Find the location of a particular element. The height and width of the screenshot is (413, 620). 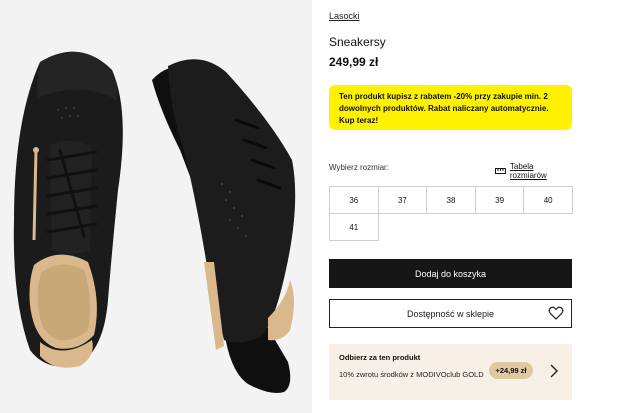

size-table-link: Tabela rozmiarów is located at coordinates (533, 171).